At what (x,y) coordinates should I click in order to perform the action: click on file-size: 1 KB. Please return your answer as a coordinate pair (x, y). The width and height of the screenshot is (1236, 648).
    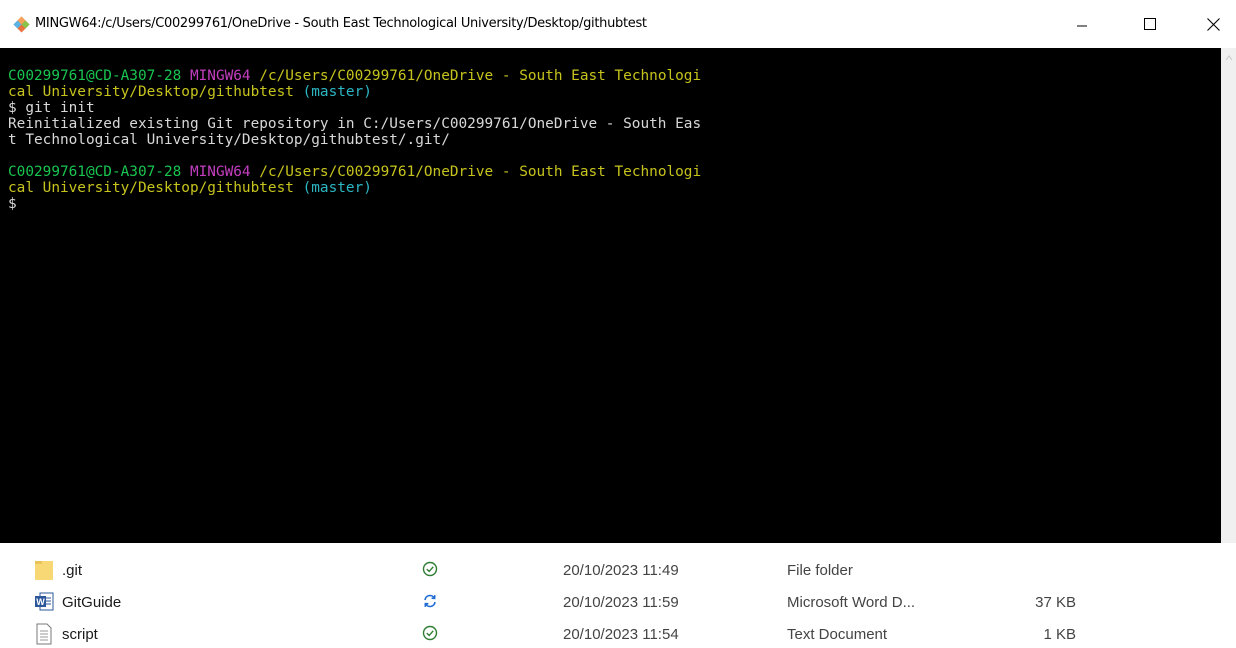
    Looking at the image, I should click on (1059, 634).